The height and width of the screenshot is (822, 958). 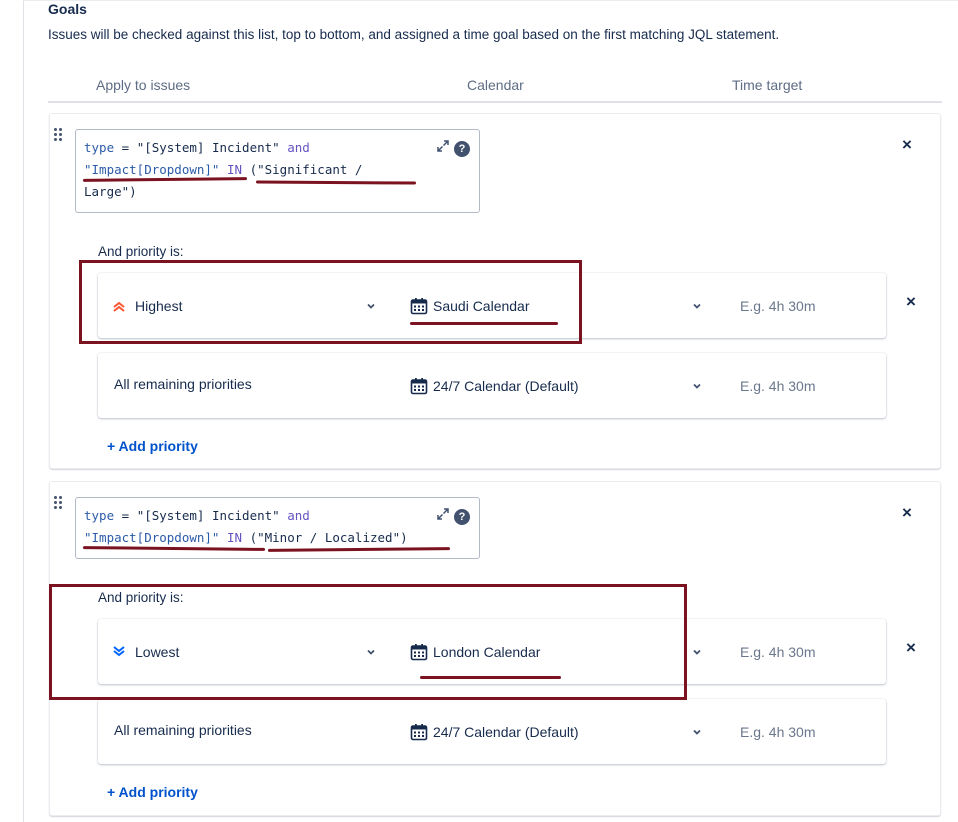 I want to click on column-header-calendar: Calendar, so click(x=495, y=85).